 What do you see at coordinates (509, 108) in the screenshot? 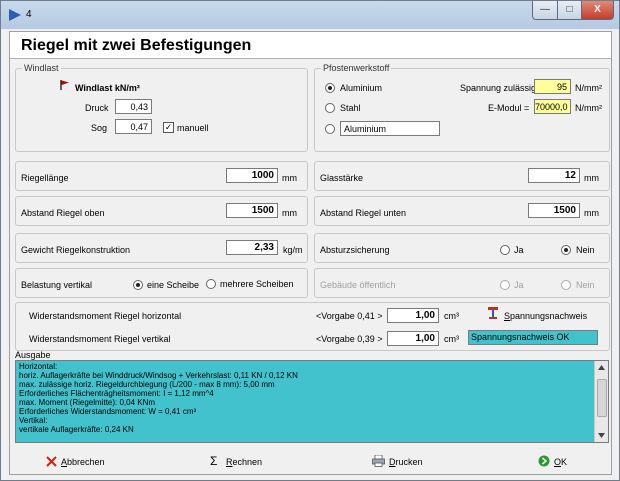
I see `emodul-label: E-Modul =` at bounding box center [509, 108].